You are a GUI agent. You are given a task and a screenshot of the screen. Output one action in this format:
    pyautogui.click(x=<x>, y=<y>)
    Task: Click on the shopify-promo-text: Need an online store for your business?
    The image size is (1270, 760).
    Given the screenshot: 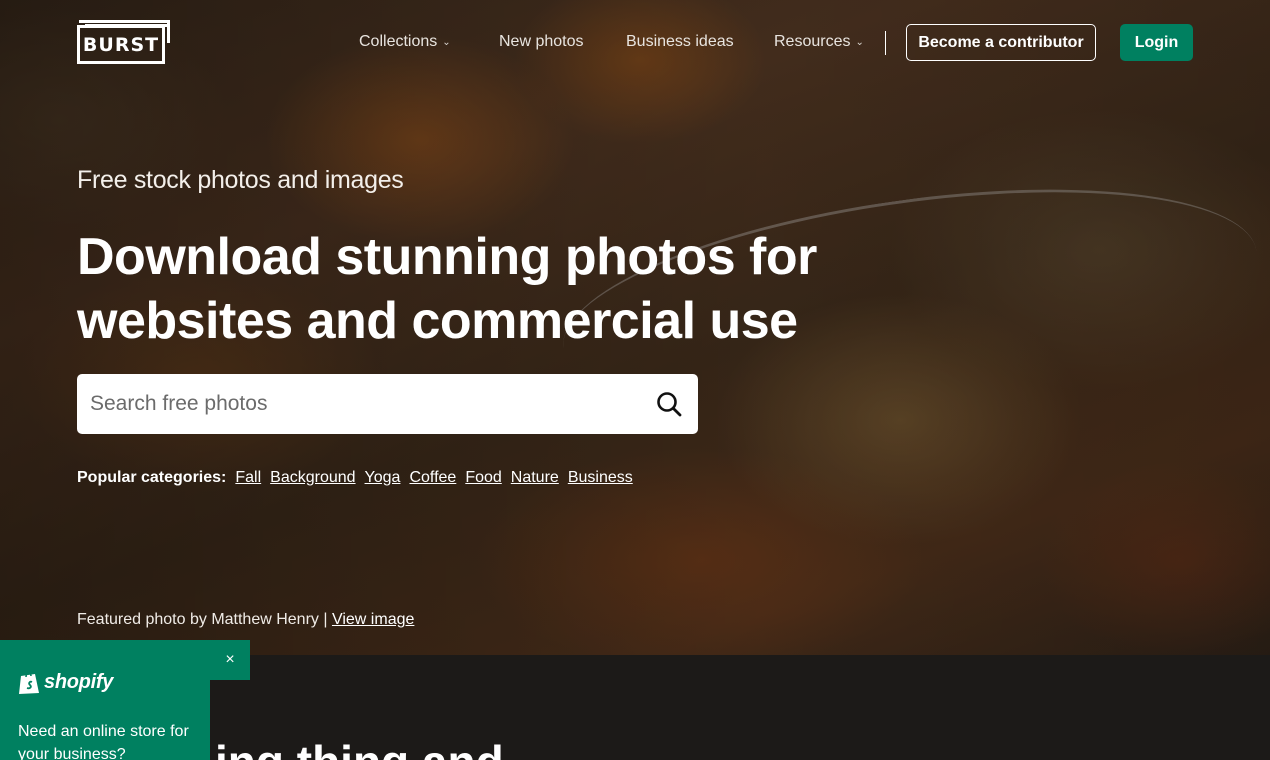 What is the action you would take?
    pyautogui.click(x=103, y=741)
    